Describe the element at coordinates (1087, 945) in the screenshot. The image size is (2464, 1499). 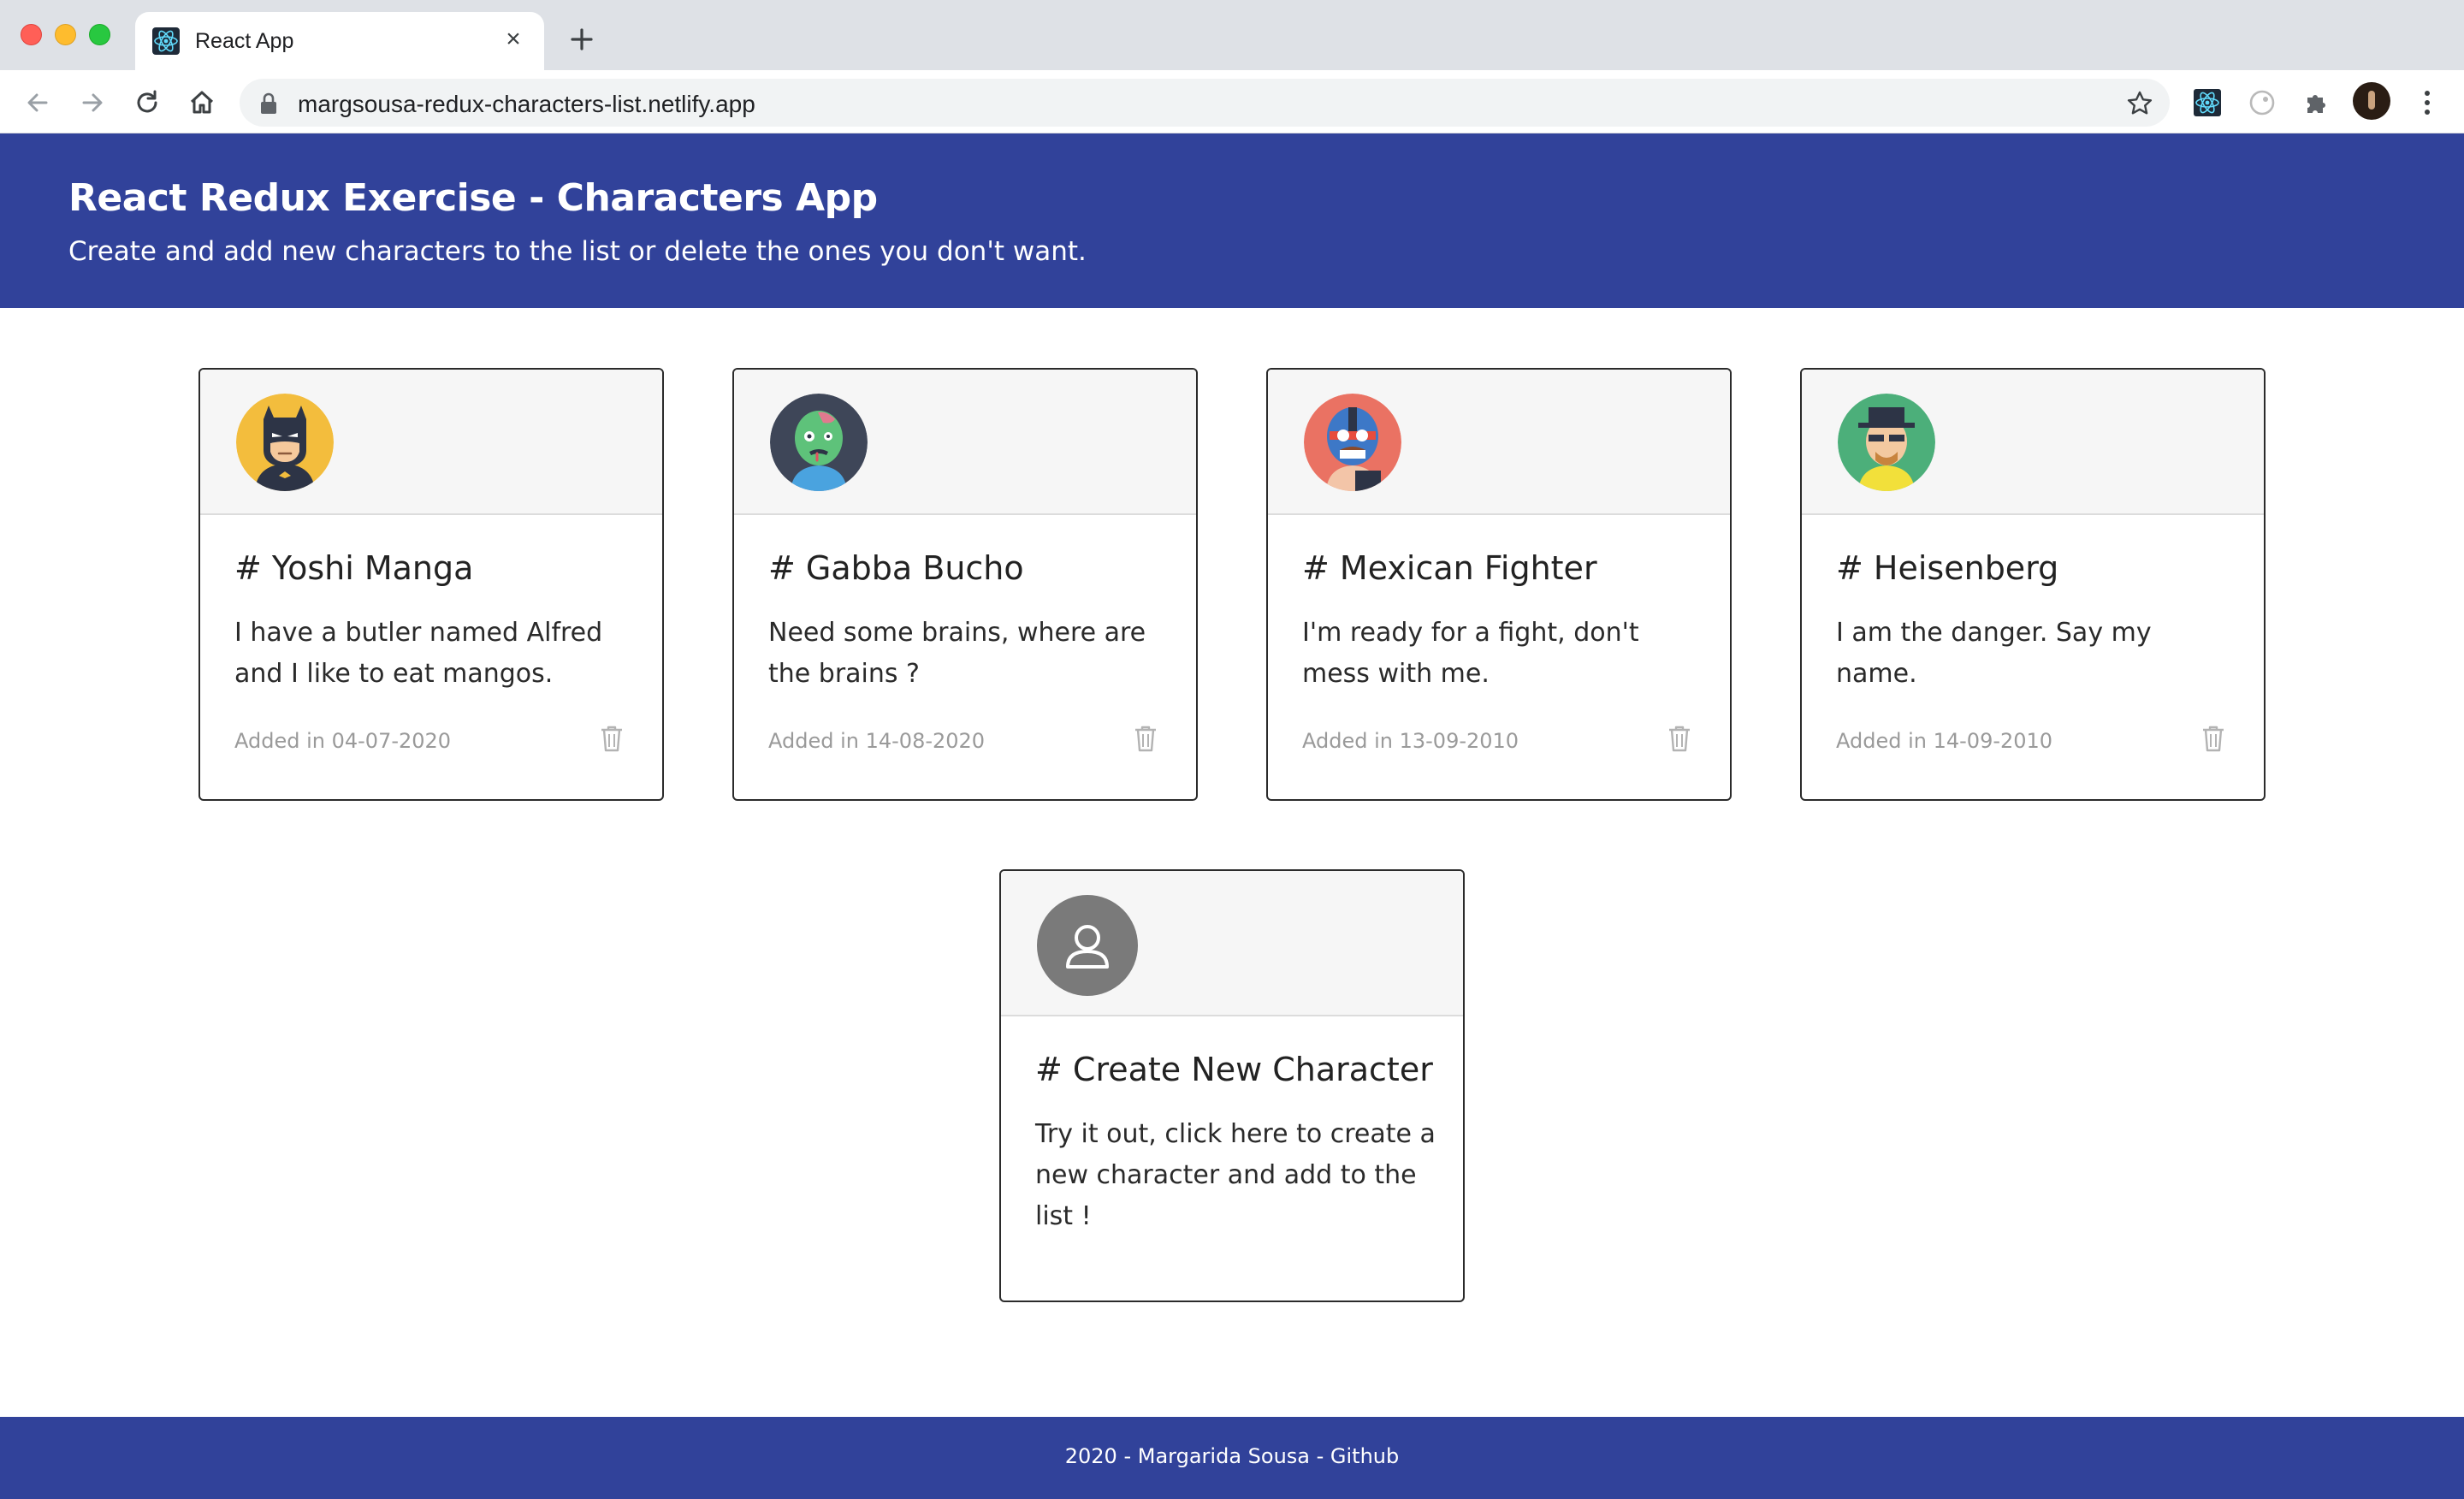
I see `user-placeholder-icon` at that location.